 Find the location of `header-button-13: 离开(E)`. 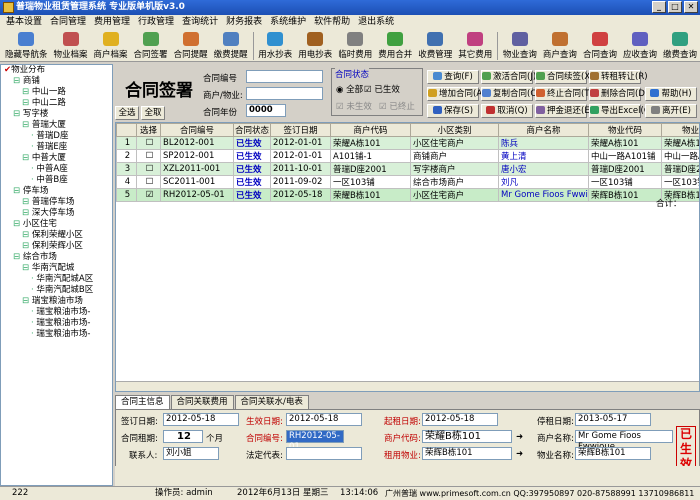

header-button-13: 离开(E) is located at coordinates (671, 111).